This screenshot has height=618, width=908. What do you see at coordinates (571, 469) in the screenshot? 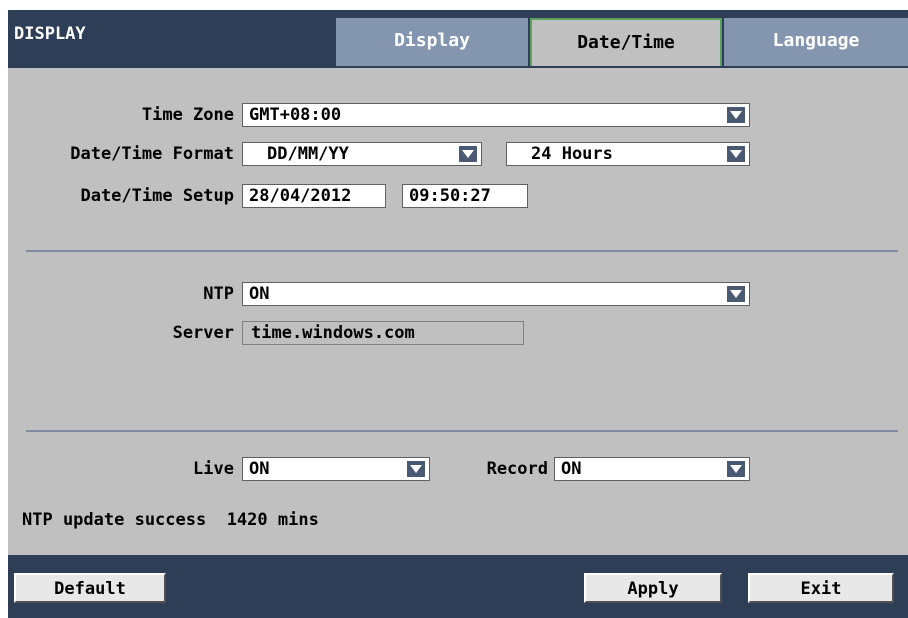
I see `record-value: ON` at bounding box center [571, 469].